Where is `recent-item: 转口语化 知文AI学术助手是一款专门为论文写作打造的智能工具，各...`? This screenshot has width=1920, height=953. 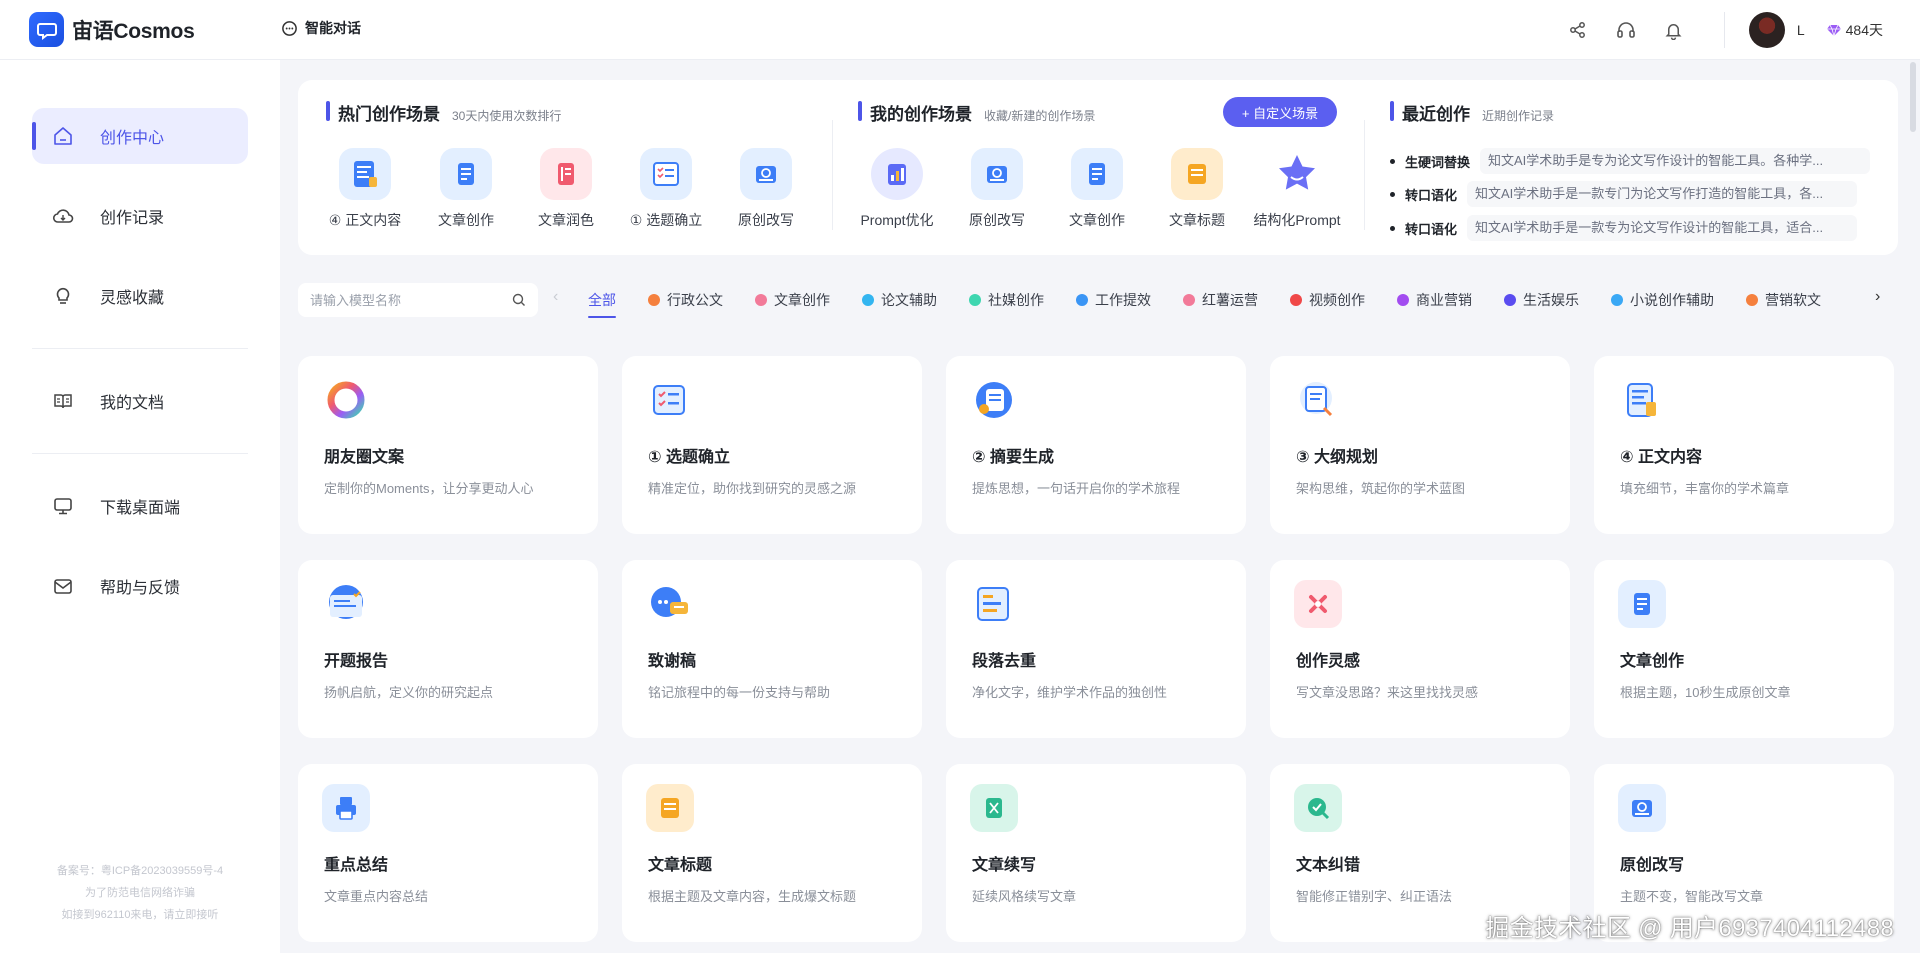
recent-item: 转口语化 知文AI学术助手是一款专门为论文写作打造的智能工具，各... is located at coordinates (1624, 194).